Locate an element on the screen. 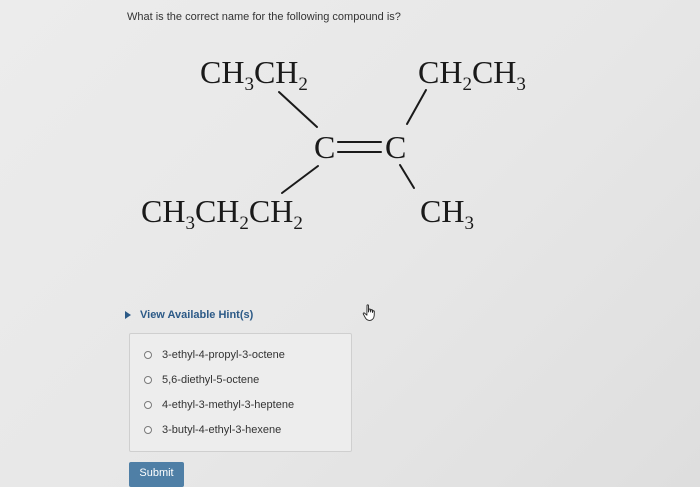 The height and width of the screenshot is (487, 700). bond-top-left is located at coordinates (298, 109).